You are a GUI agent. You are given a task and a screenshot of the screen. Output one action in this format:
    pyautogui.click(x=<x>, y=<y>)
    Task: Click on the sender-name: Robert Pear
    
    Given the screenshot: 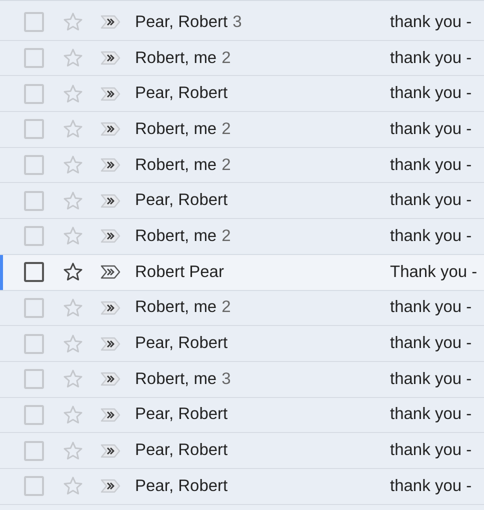 What is the action you would take?
    pyautogui.click(x=179, y=272)
    